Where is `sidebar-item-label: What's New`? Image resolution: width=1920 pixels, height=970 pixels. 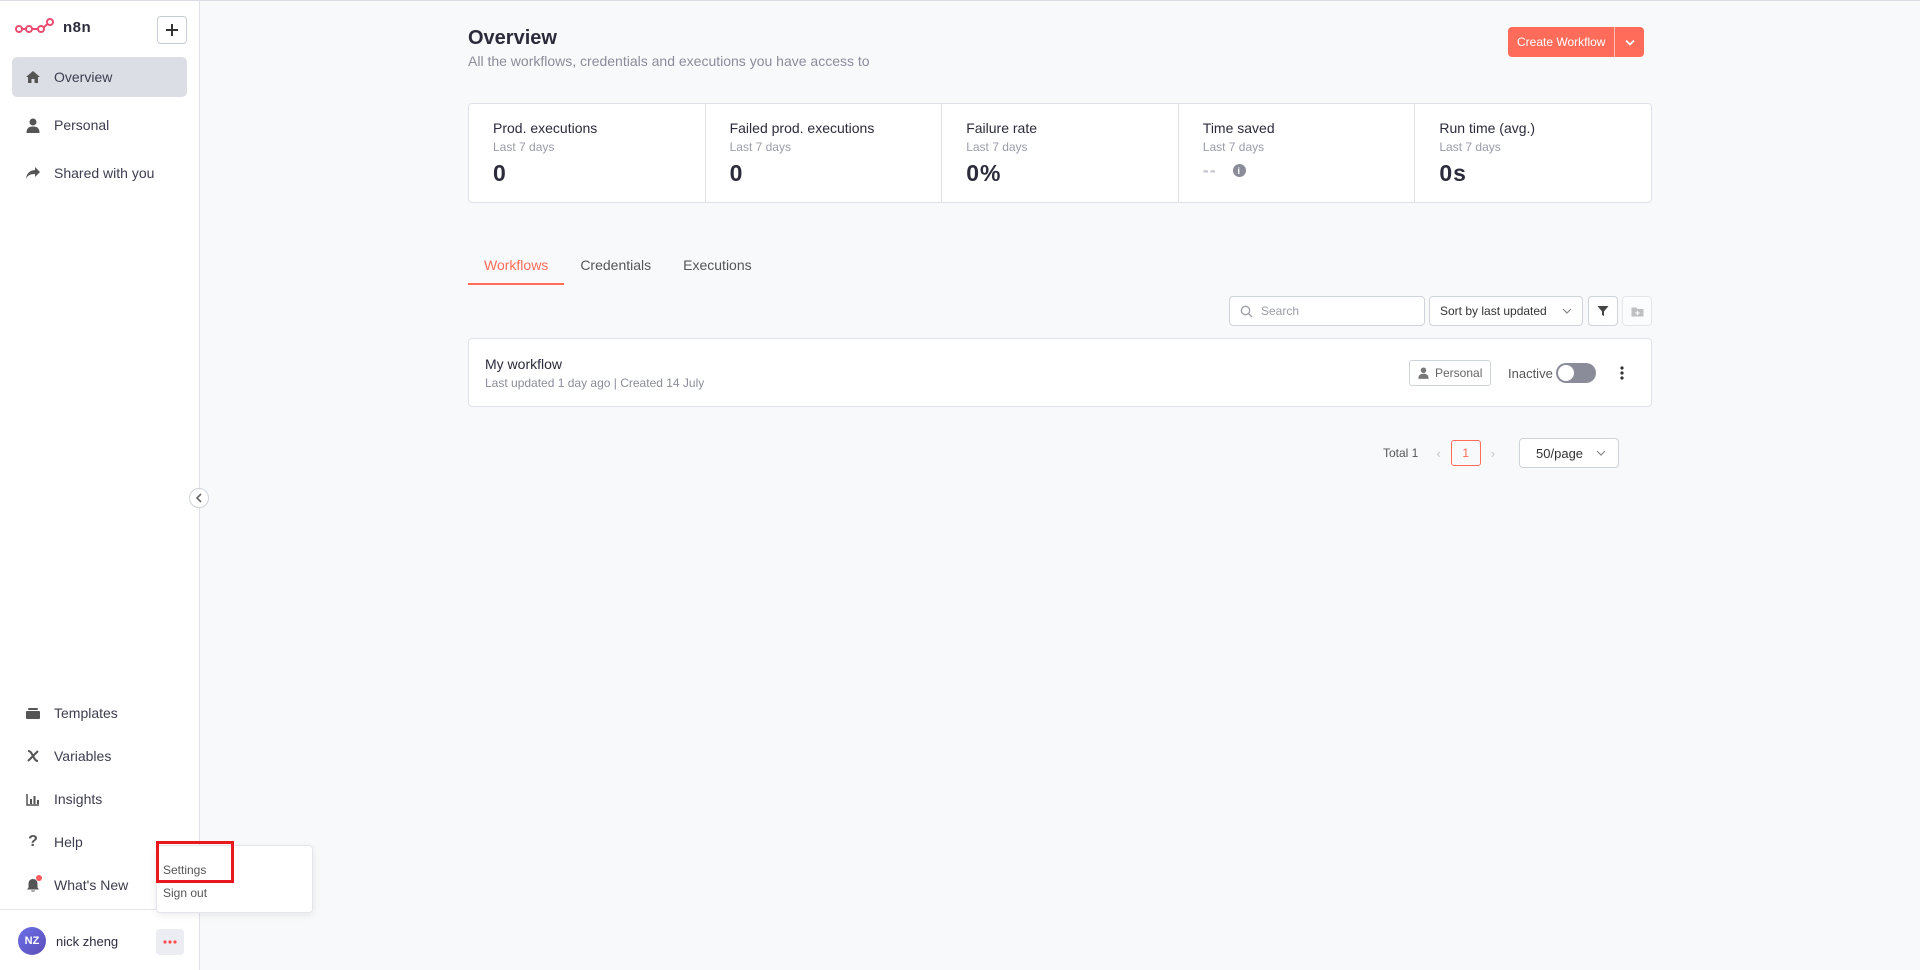
sidebar-item-label: What's New is located at coordinates (91, 885).